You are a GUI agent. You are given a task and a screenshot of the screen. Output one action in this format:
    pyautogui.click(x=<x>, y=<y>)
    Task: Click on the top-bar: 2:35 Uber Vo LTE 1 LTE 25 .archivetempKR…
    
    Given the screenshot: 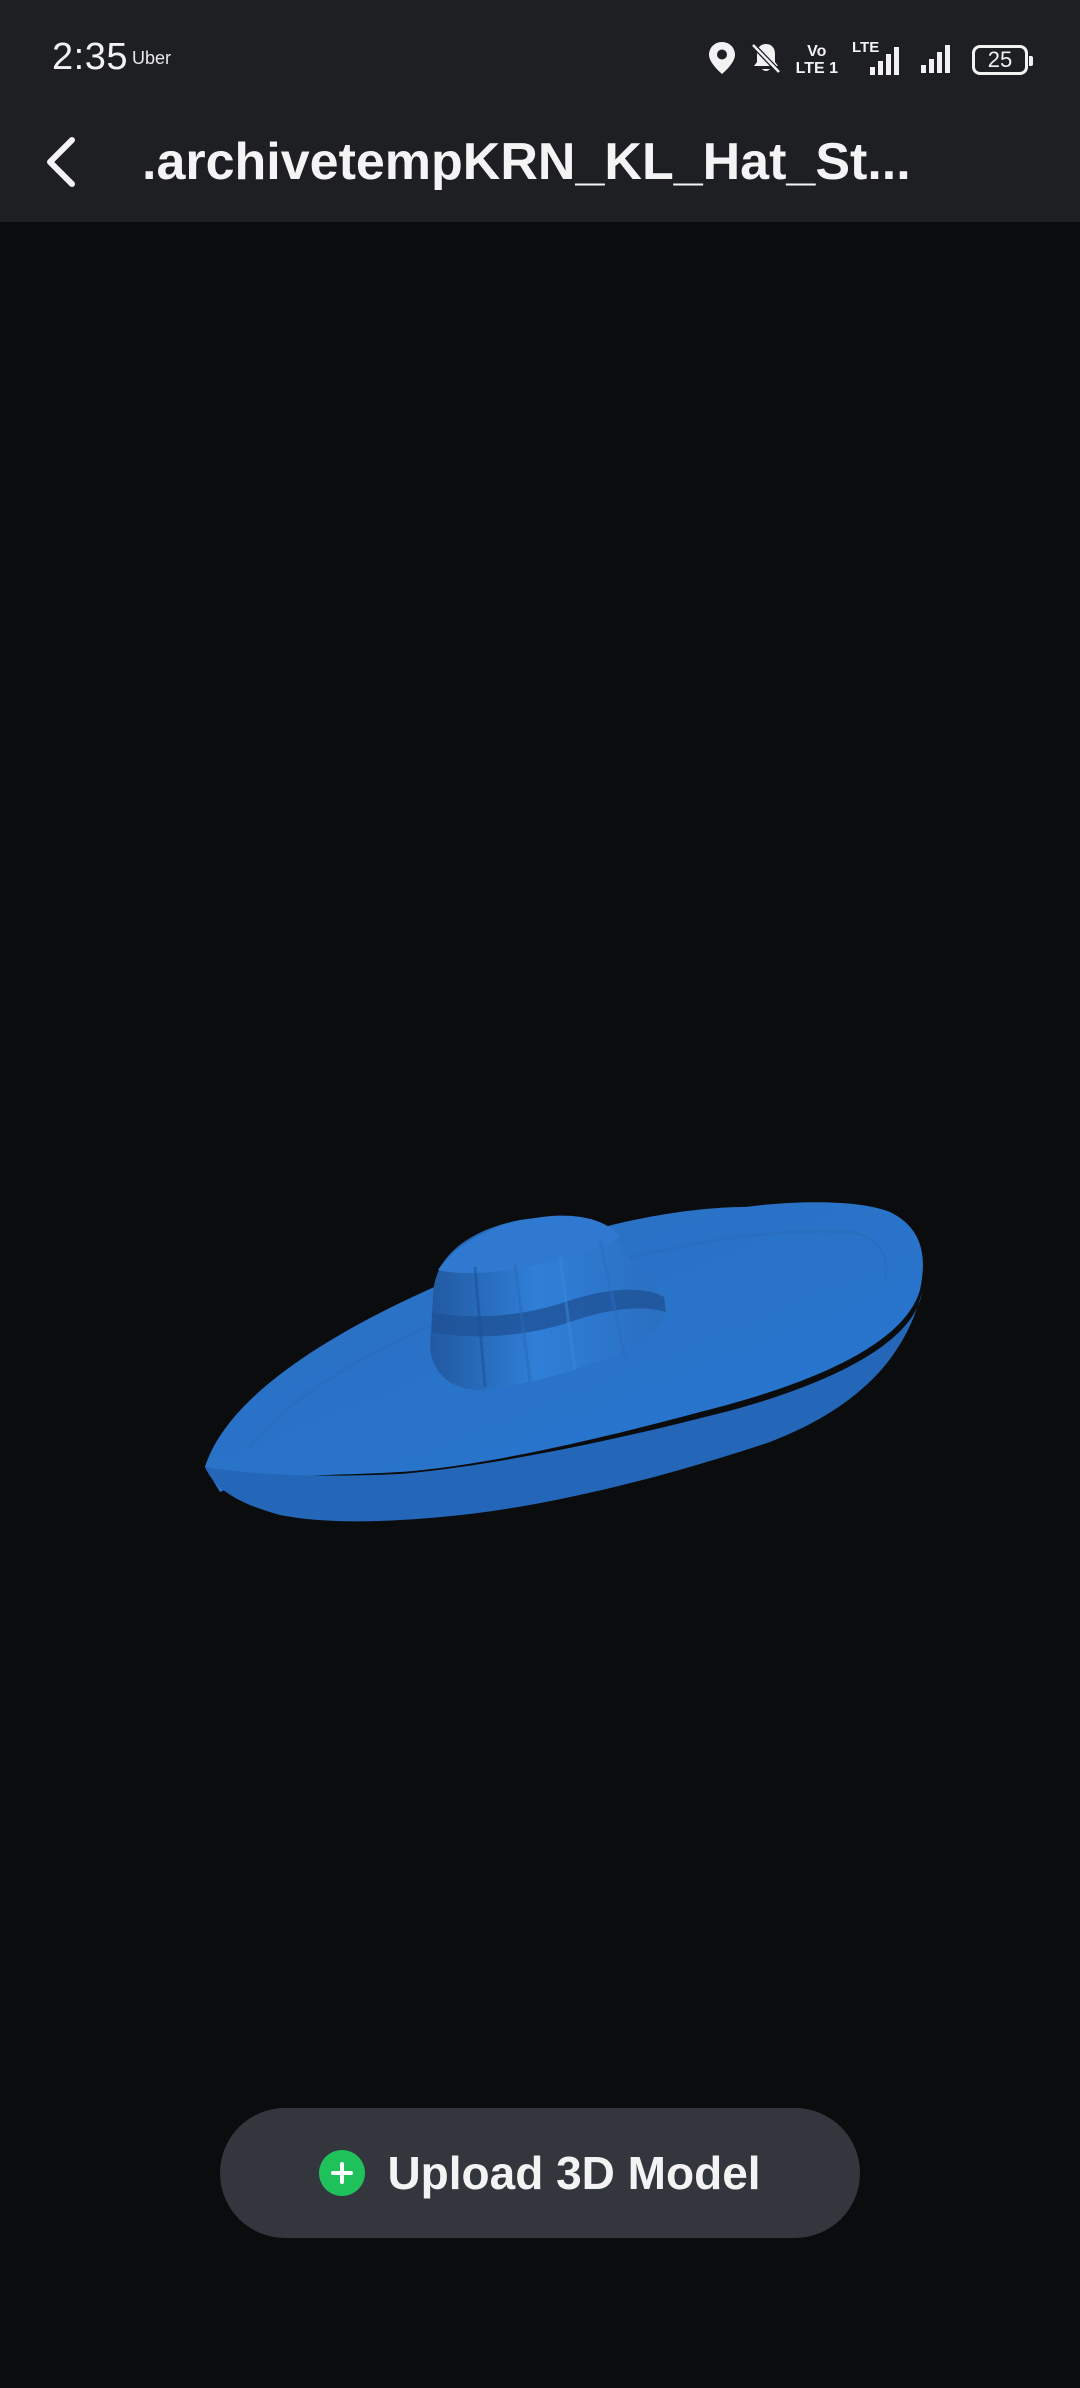 What is the action you would take?
    pyautogui.click(x=540, y=111)
    